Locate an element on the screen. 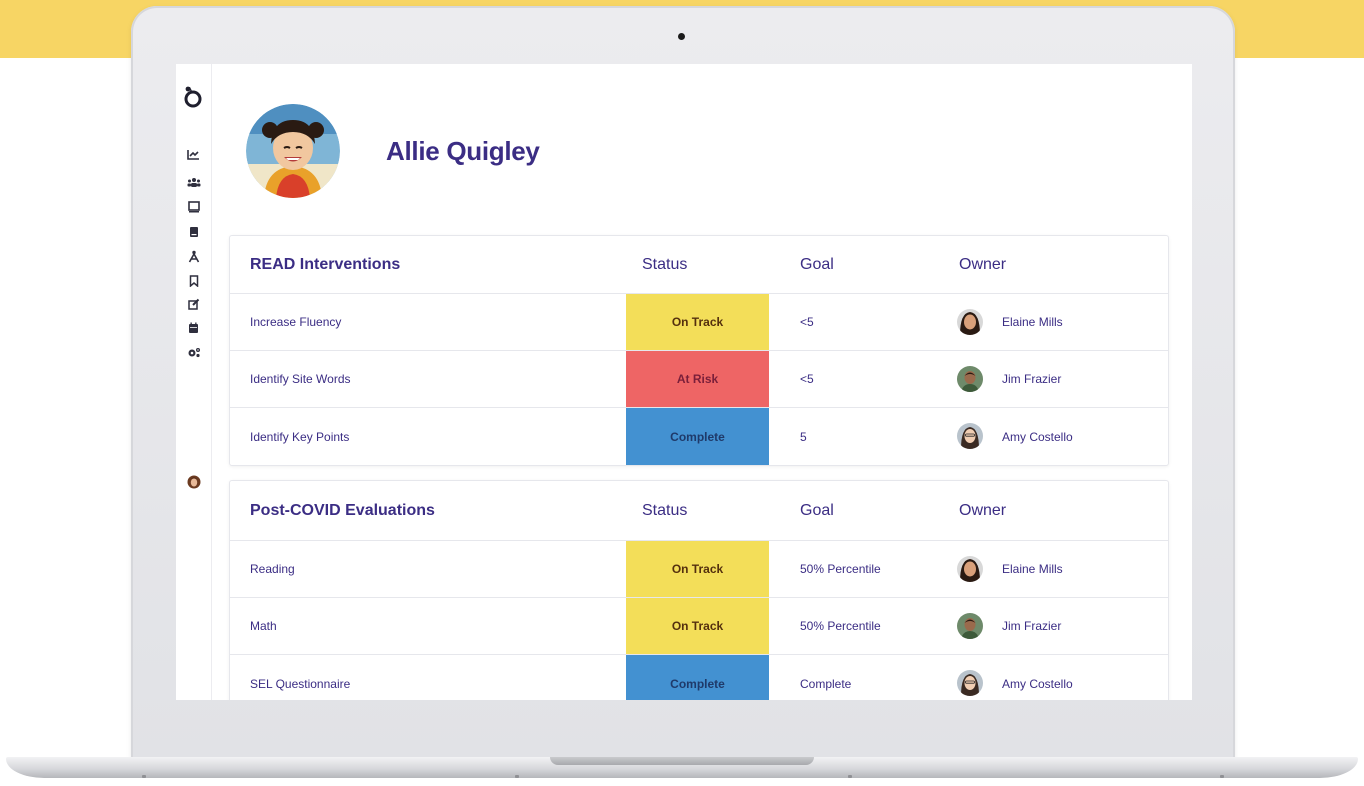  calendar-icon is located at coordinates (193, 328).